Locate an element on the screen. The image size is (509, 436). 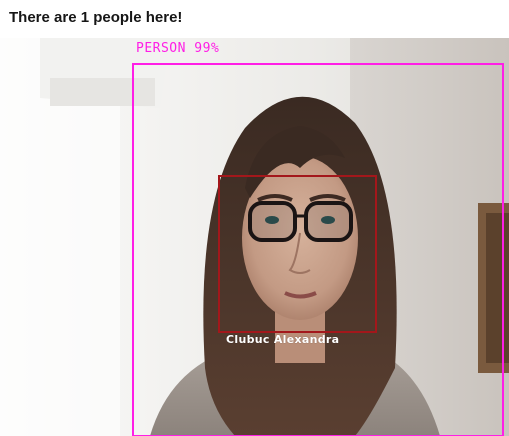
person-detection-label: PERSON 99% is located at coordinates (178, 48).